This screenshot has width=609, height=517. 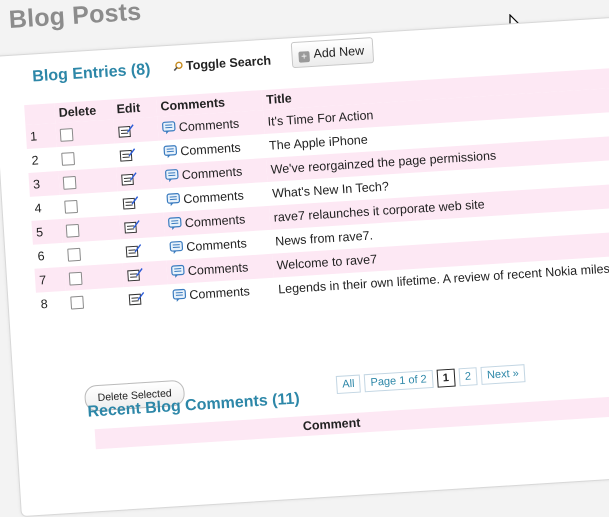 I want to click on pager-all-link: All, so click(x=348, y=384).